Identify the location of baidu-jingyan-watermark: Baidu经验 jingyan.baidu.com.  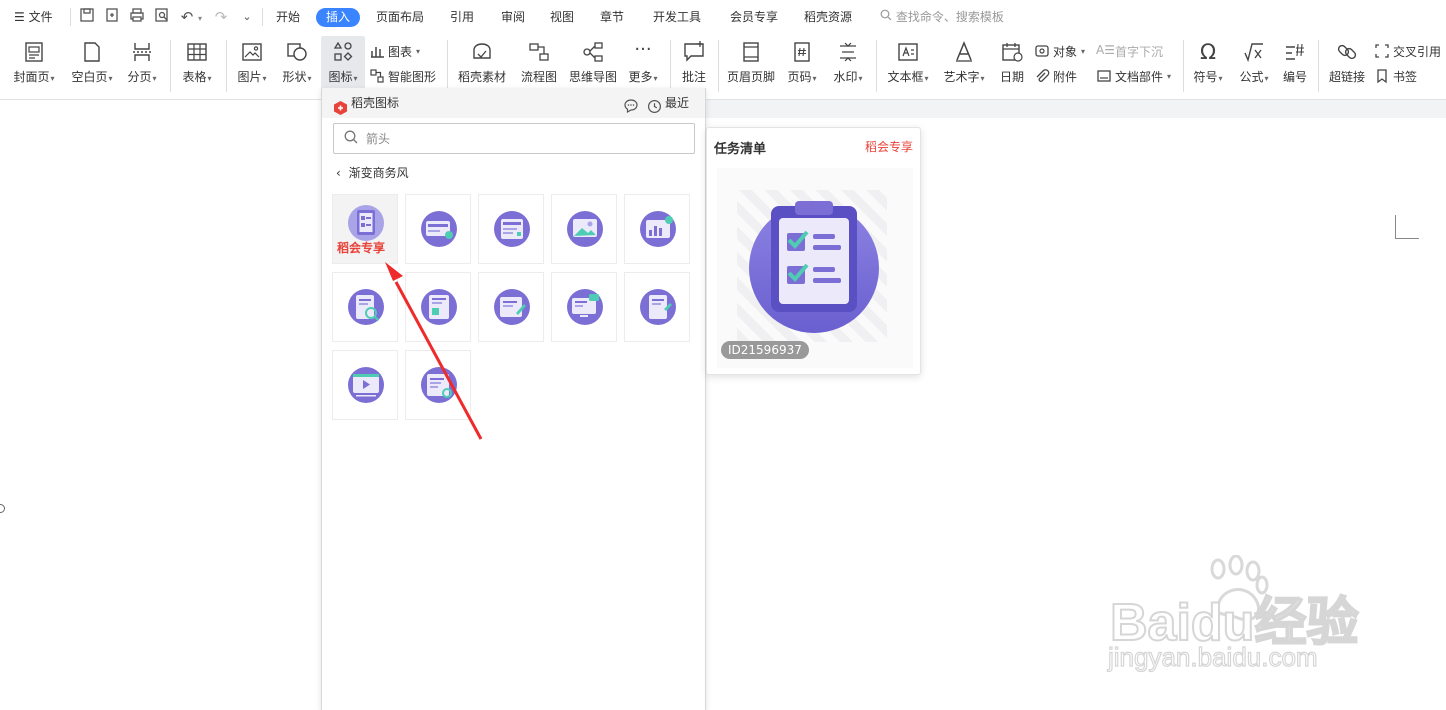
(1235, 614).